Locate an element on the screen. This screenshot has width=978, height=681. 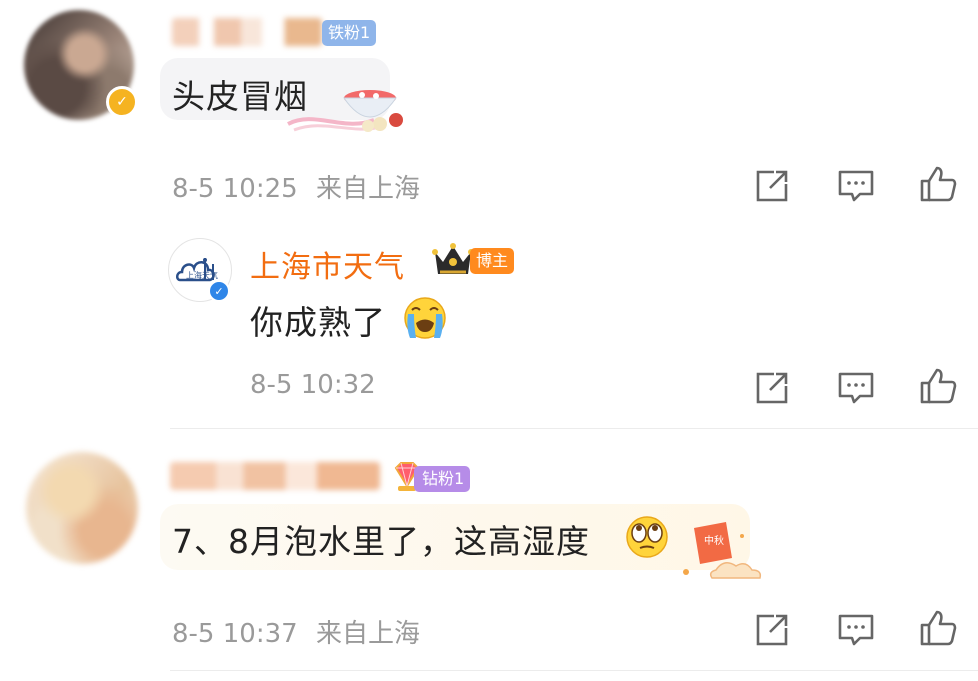
role-badge: 博主 is located at coordinates (492, 261).